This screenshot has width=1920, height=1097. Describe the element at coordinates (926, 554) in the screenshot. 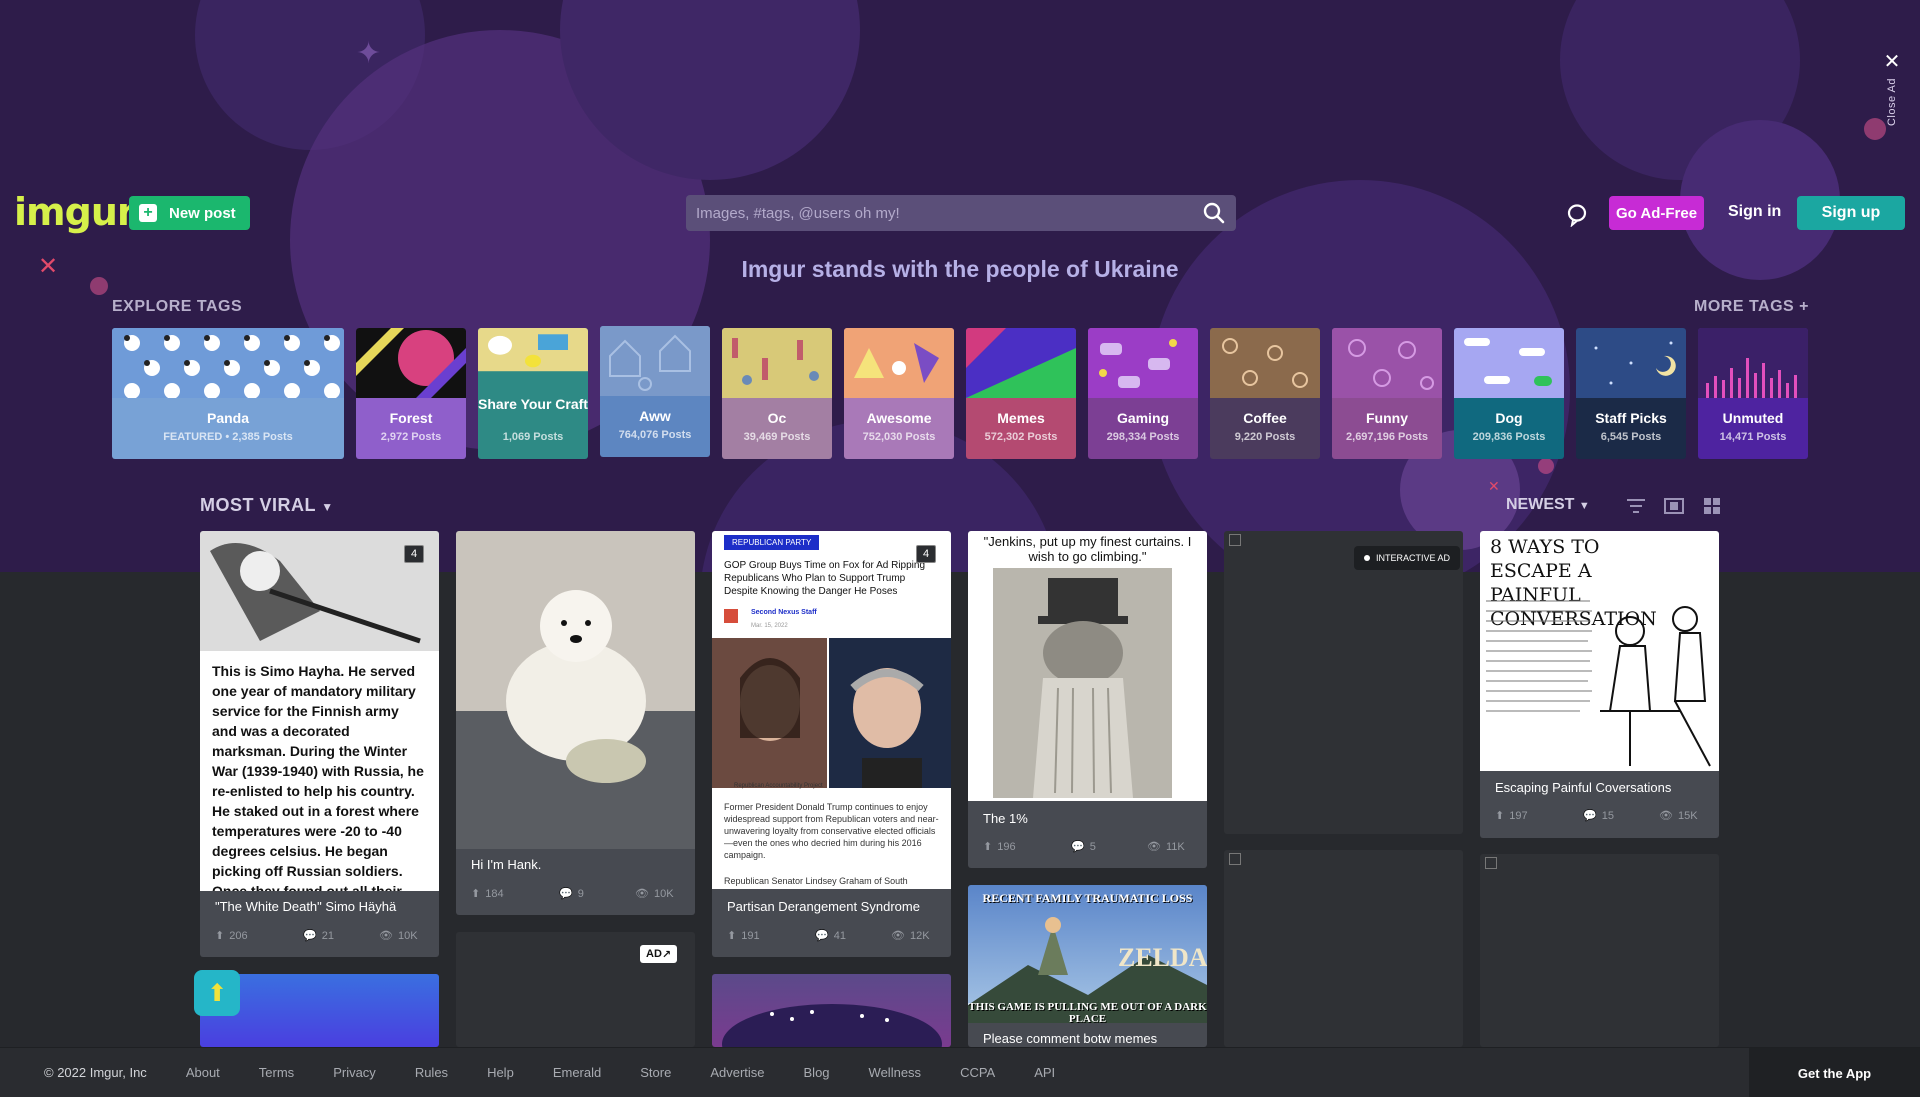

I see `image-count-badge: 4` at that location.